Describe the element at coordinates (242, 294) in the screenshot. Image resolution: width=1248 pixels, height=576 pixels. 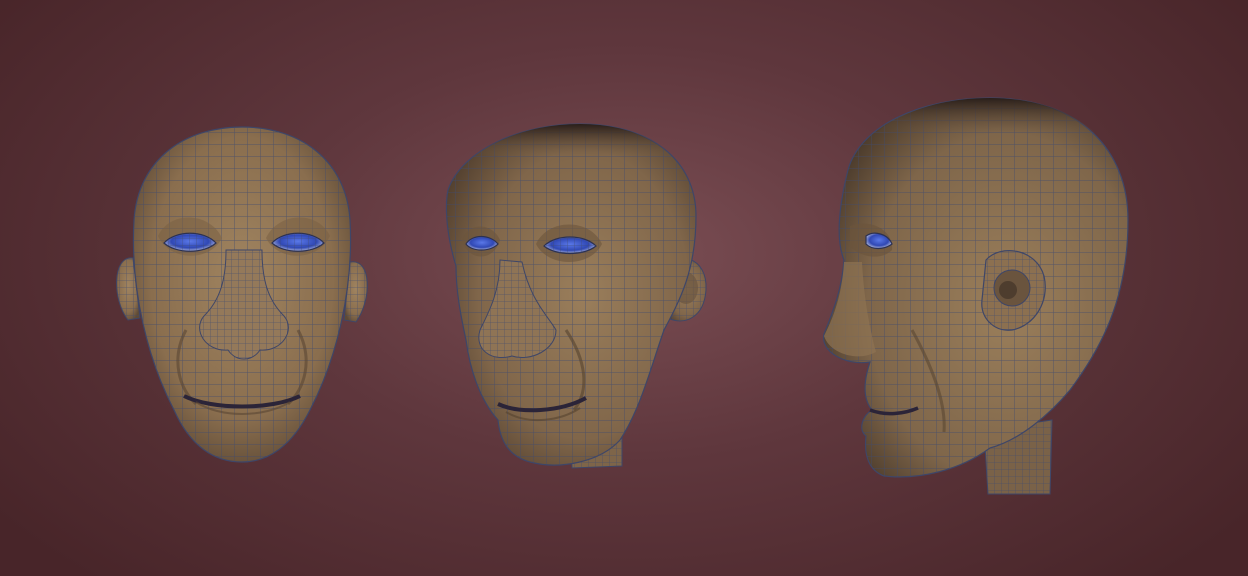
I see `head-front-view` at that location.